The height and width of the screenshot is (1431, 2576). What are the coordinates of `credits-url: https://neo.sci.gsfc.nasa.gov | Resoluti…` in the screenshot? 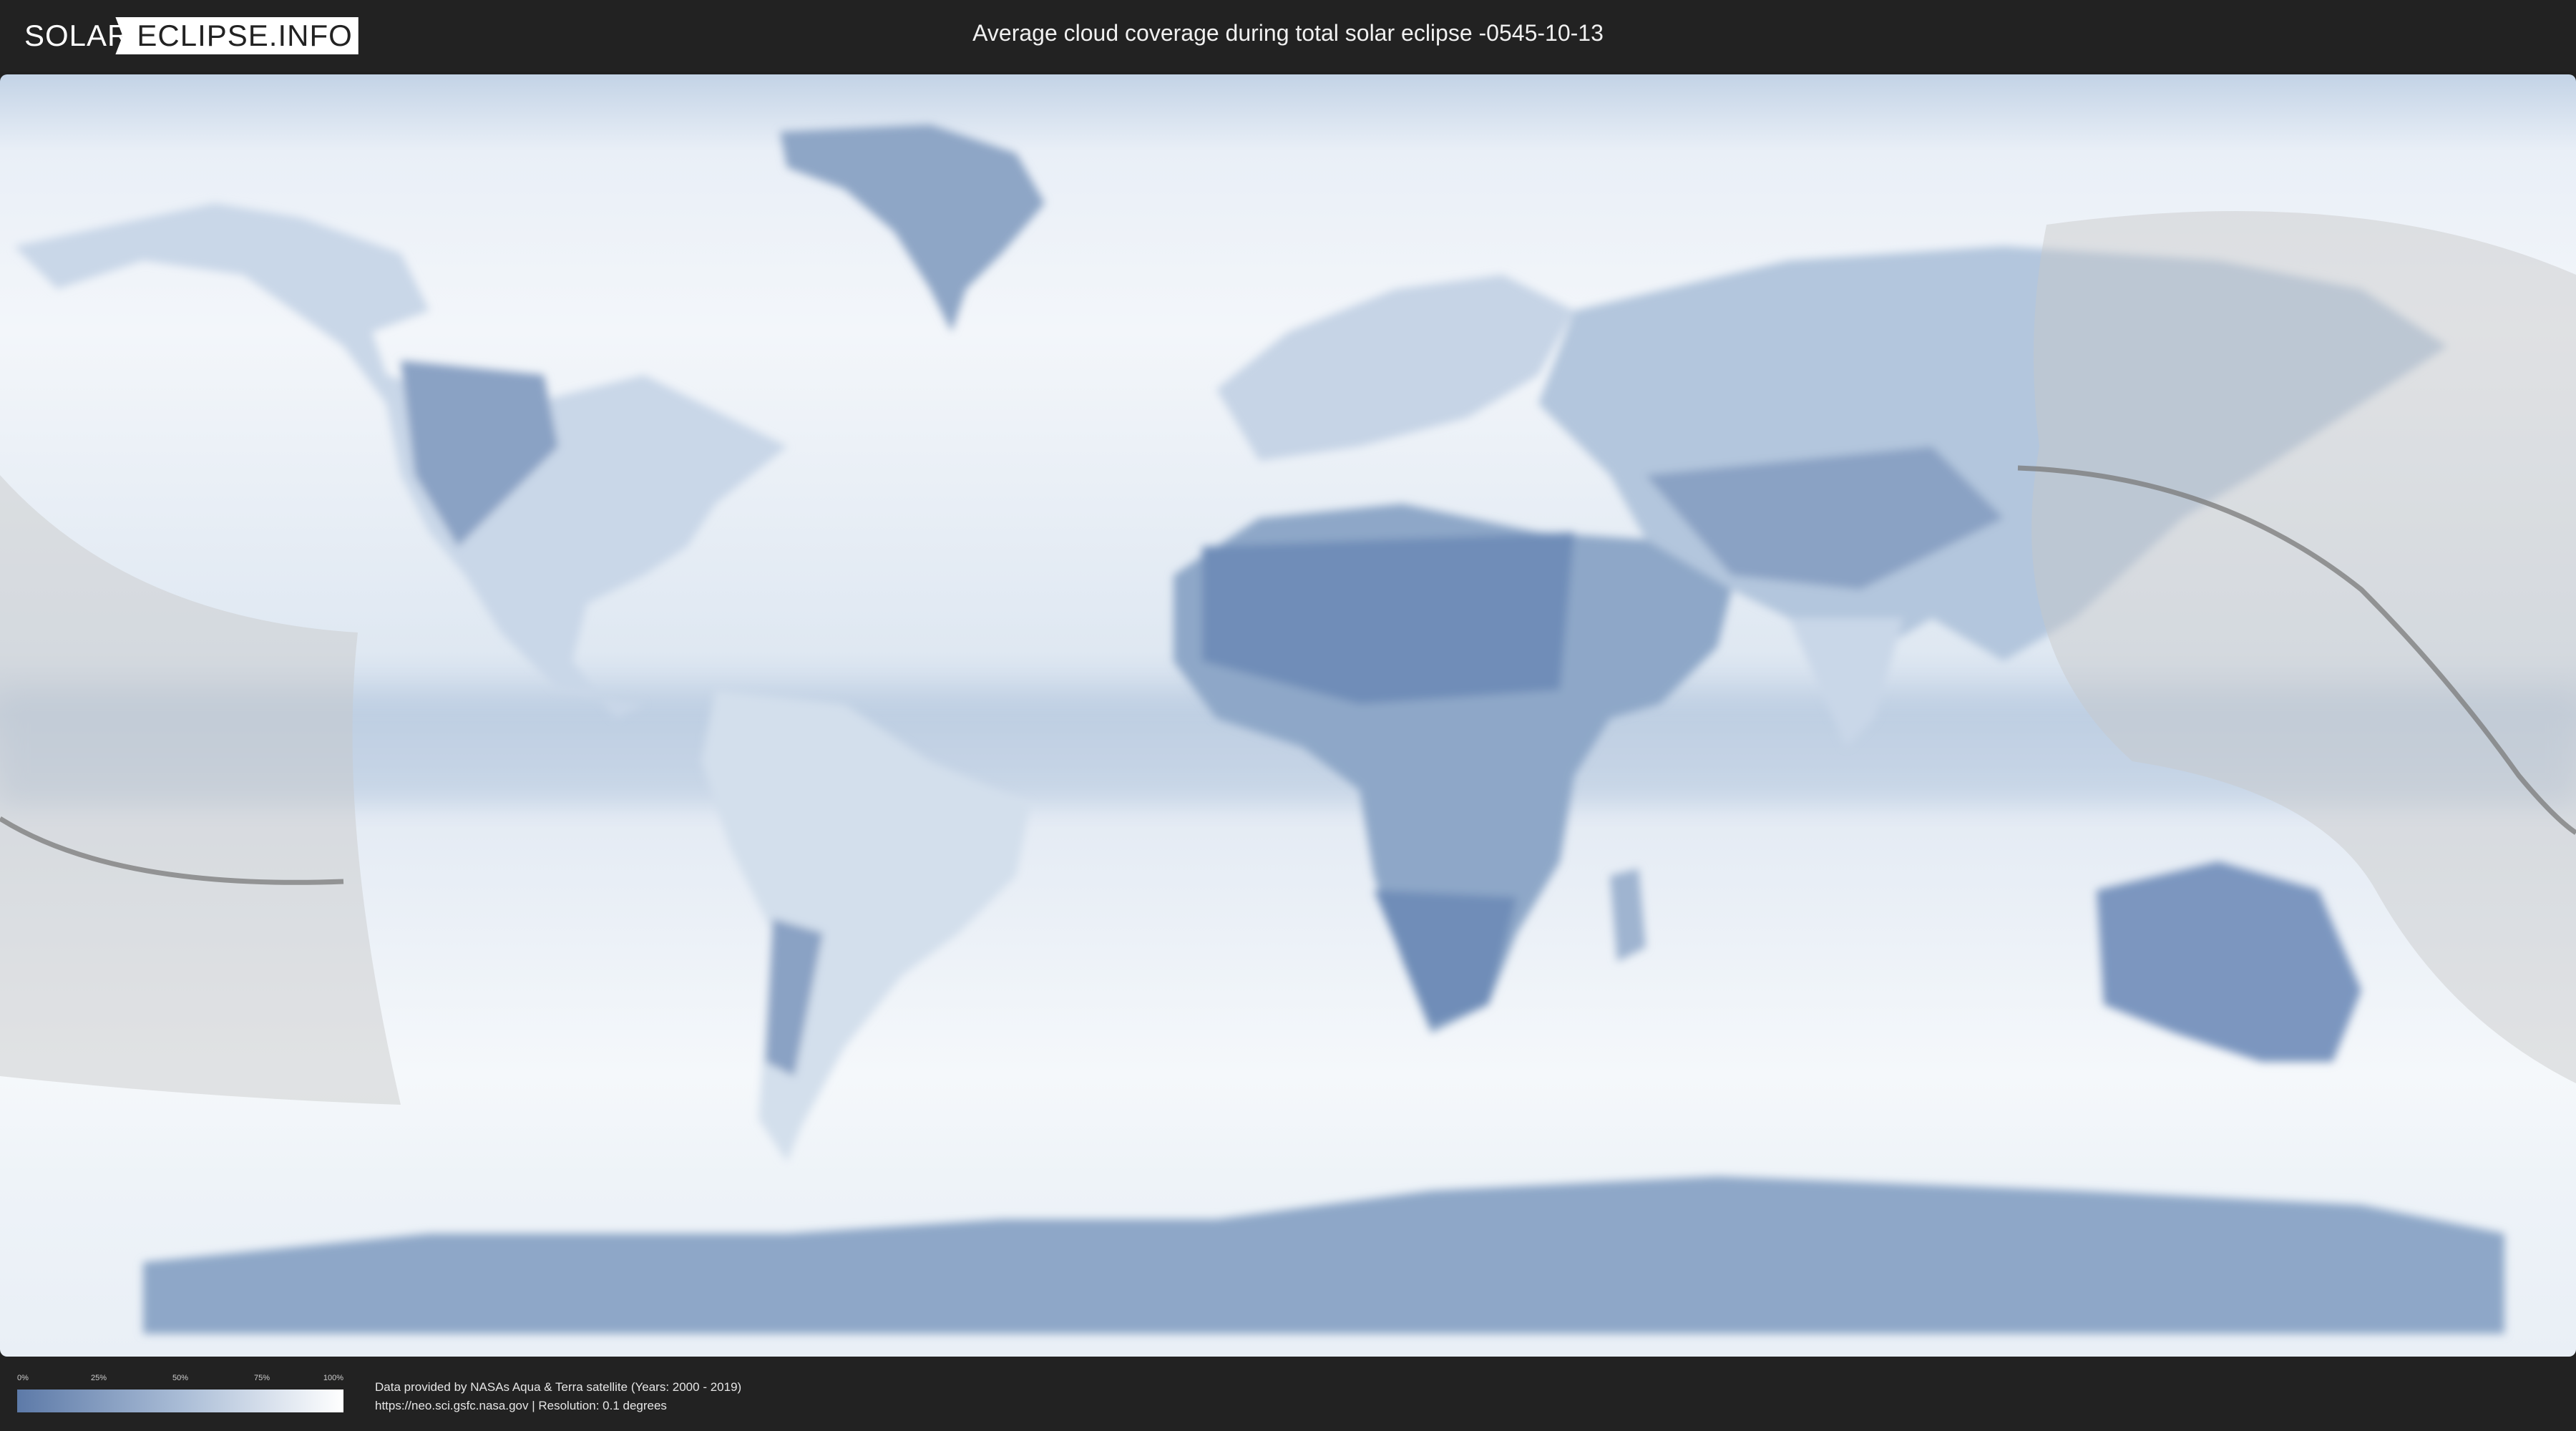 It's located at (558, 1406).